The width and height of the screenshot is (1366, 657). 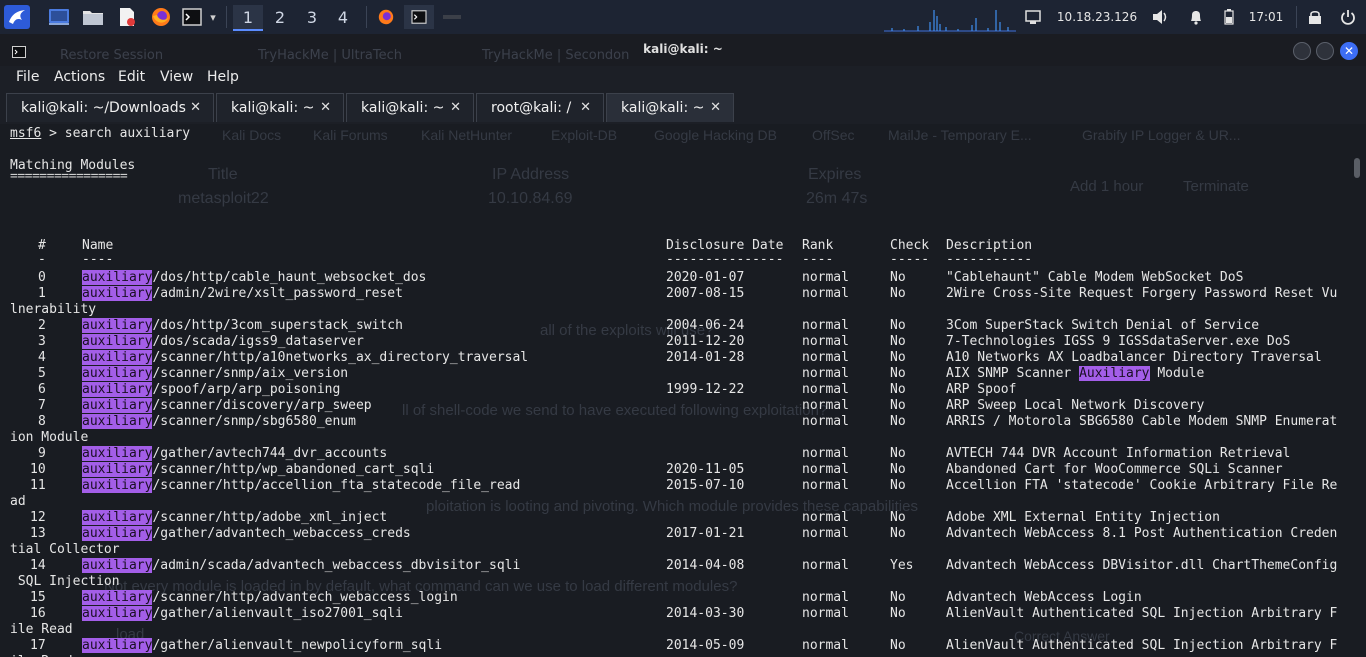 I want to click on tab-home-active: kali@kali: ~ ✕, so click(x=670, y=107).